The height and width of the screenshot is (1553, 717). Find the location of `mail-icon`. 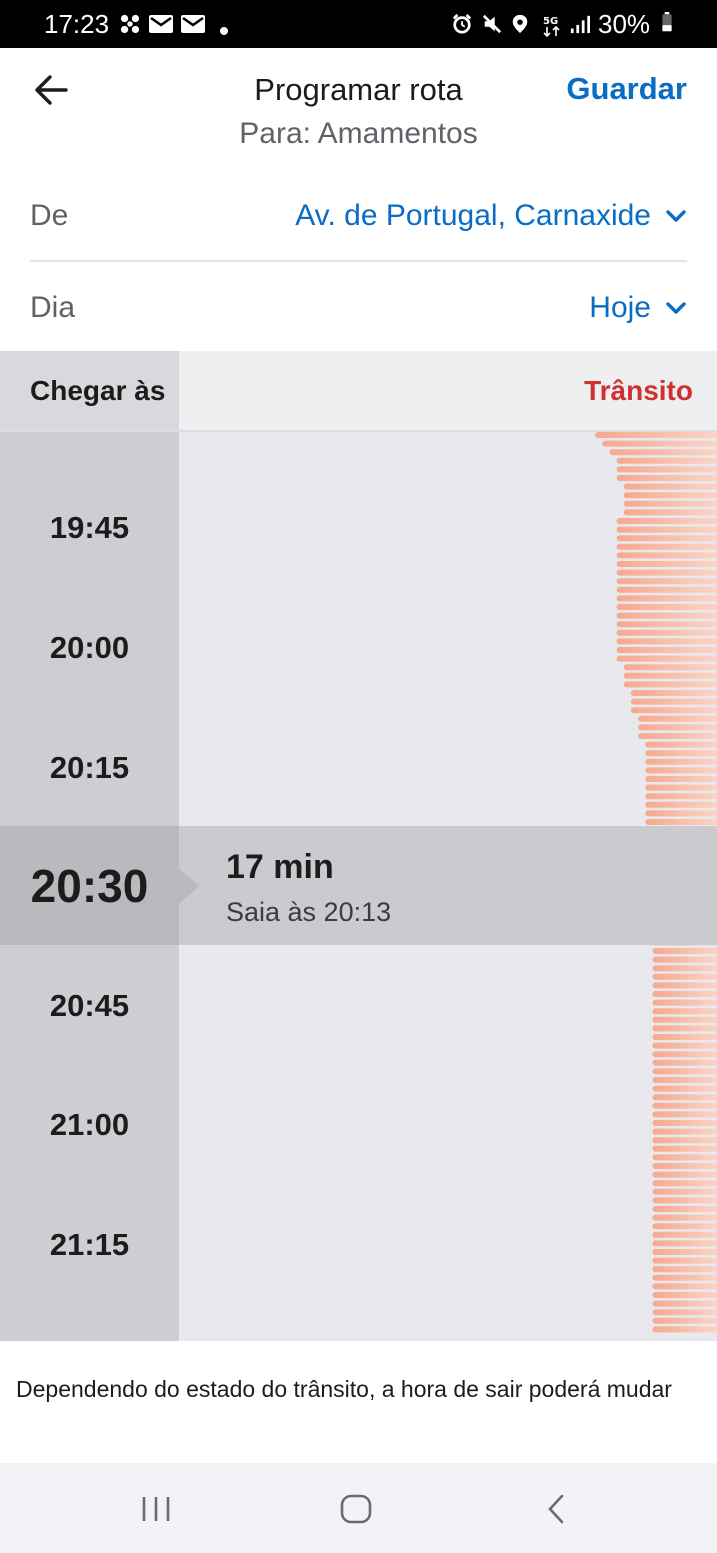

mail-icon is located at coordinates (193, 24).